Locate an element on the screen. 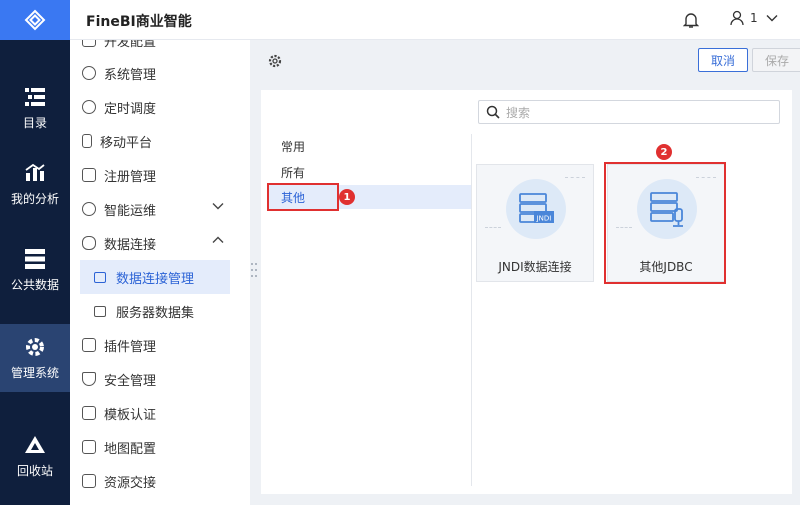  chevron-up-icon is located at coordinates (218, 239).